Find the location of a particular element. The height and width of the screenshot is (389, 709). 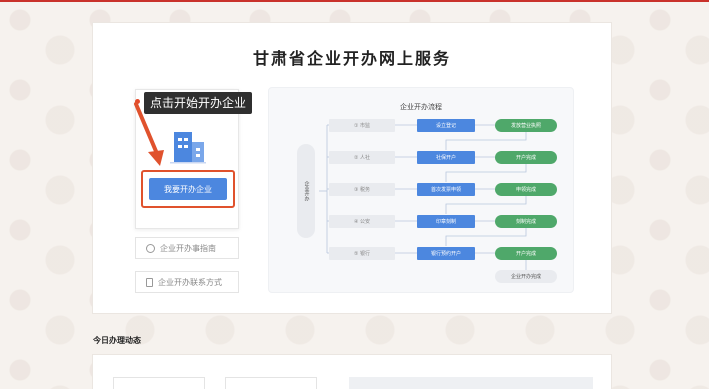

process-step: 银行预约开户 is located at coordinates (446, 253).